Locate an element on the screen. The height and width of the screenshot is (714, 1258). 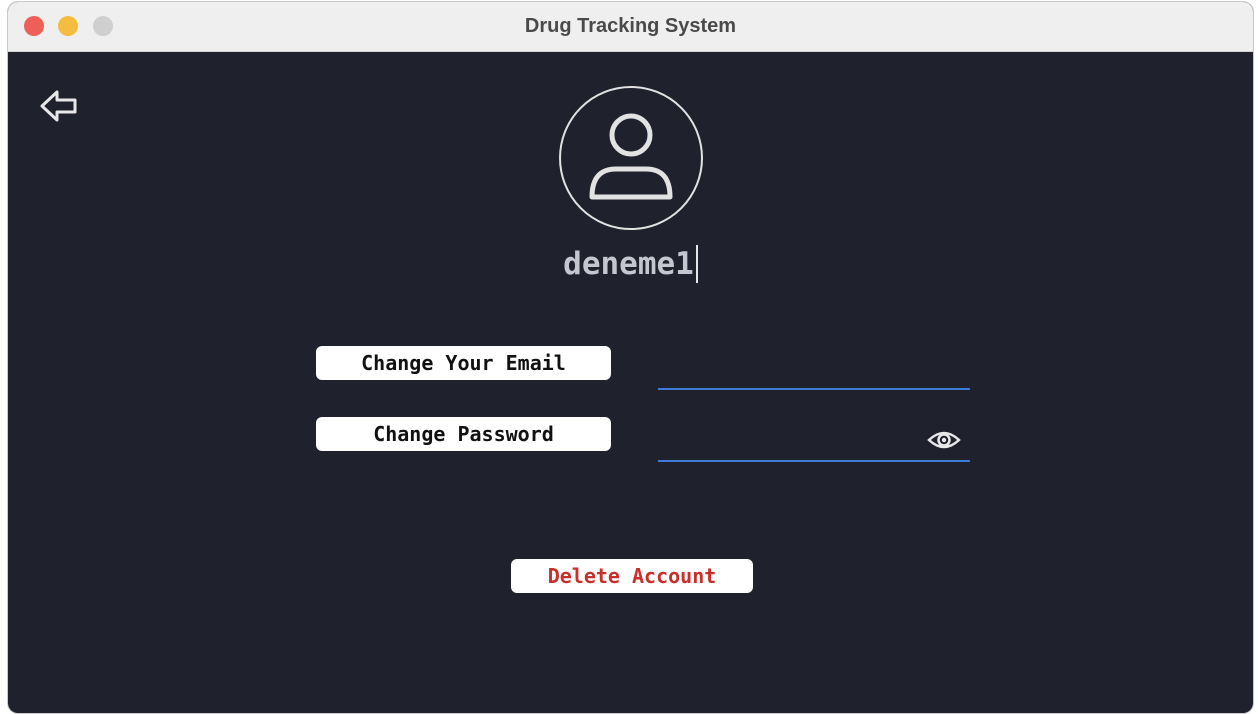
username-display: deneme1 is located at coordinates (630, 263).